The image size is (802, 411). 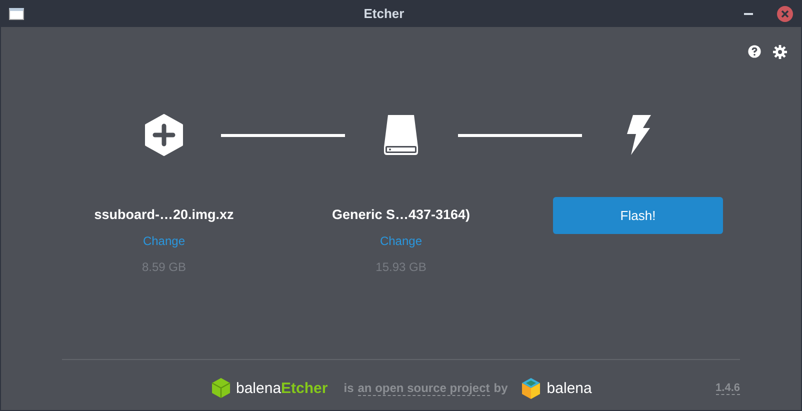 What do you see at coordinates (426, 388) in the screenshot?
I see `credit-text: is an open source project by` at bounding box center [426, 388].